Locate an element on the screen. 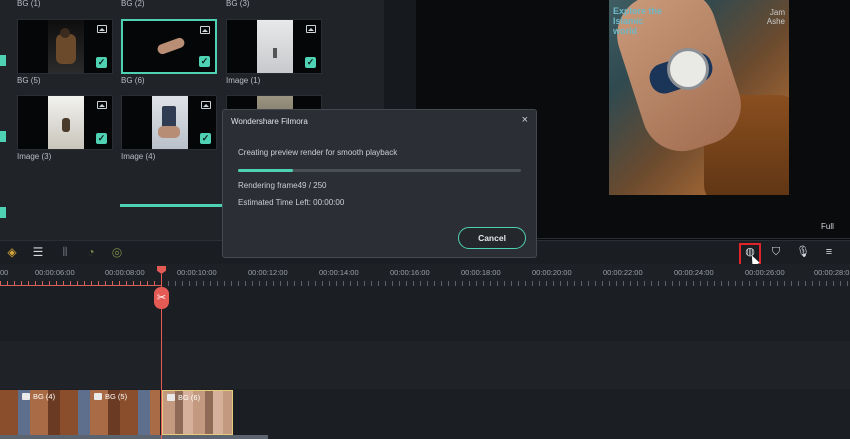 This screenshot has height=439, width=850. adjust-icon: ☰ is located at coordinates (38, 252).